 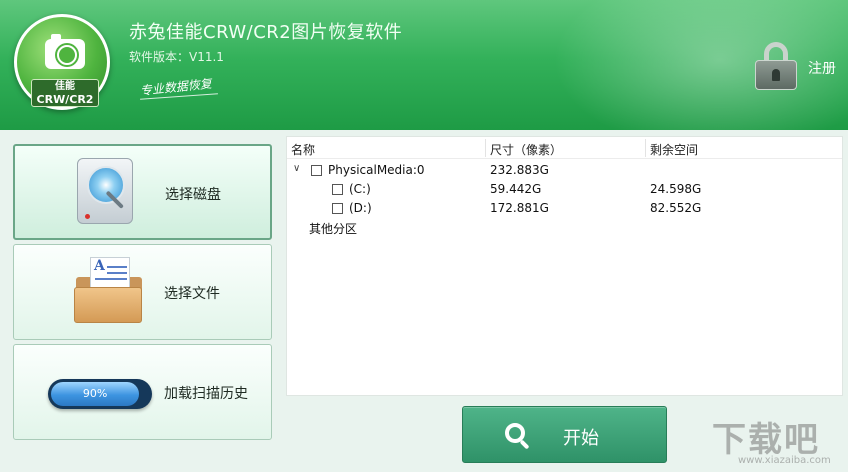 I want to click on logo-line2: CRW/CR2, so click(x=65, y=99).